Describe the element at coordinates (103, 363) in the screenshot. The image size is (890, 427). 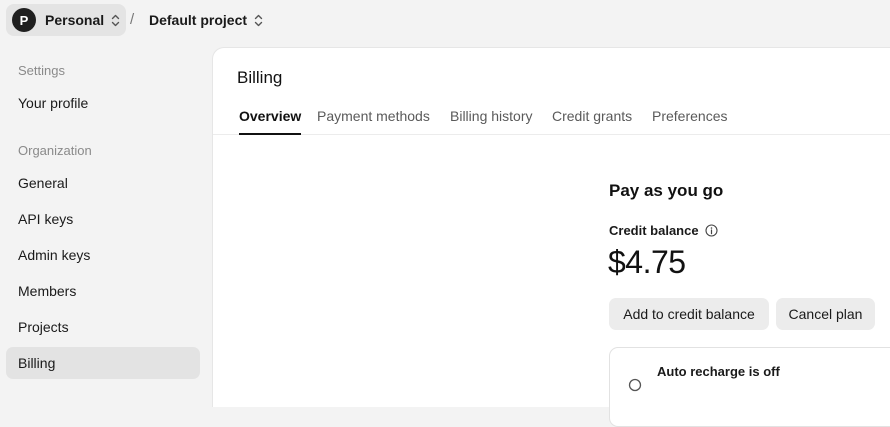
I see `sidebar-item-billing: Billing` at that location.